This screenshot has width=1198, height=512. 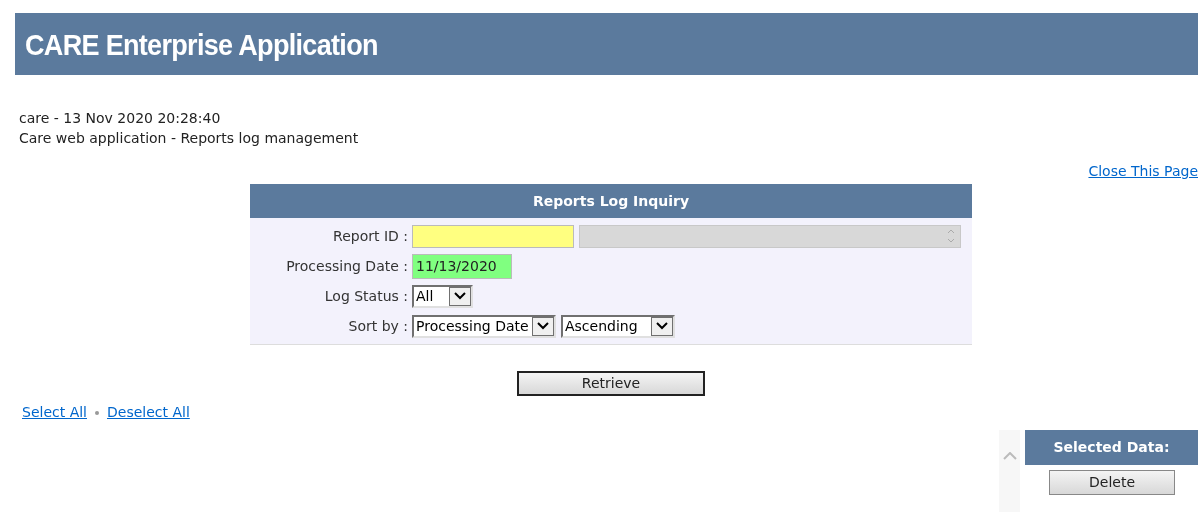 I want to click on selected-data-header: Selected Data:, so click(x=1111, y=447).